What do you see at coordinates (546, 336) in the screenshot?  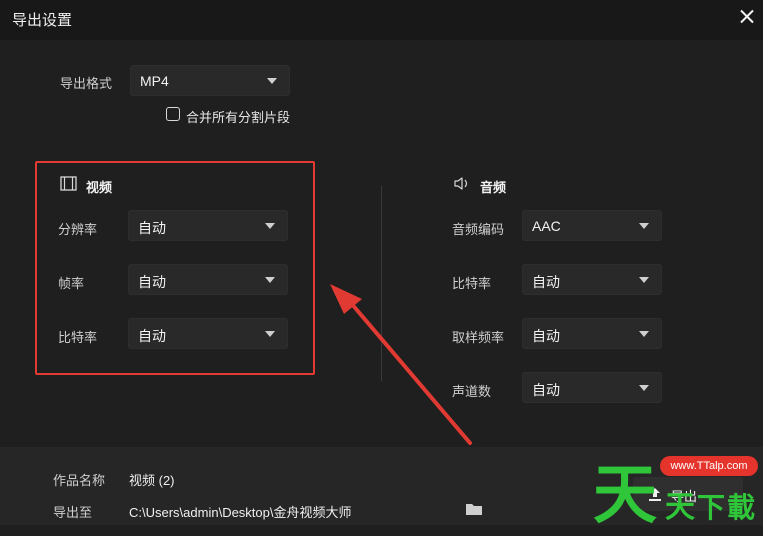 I see `audio-samplerate-value: 自动` at bounding box center [546, 336].